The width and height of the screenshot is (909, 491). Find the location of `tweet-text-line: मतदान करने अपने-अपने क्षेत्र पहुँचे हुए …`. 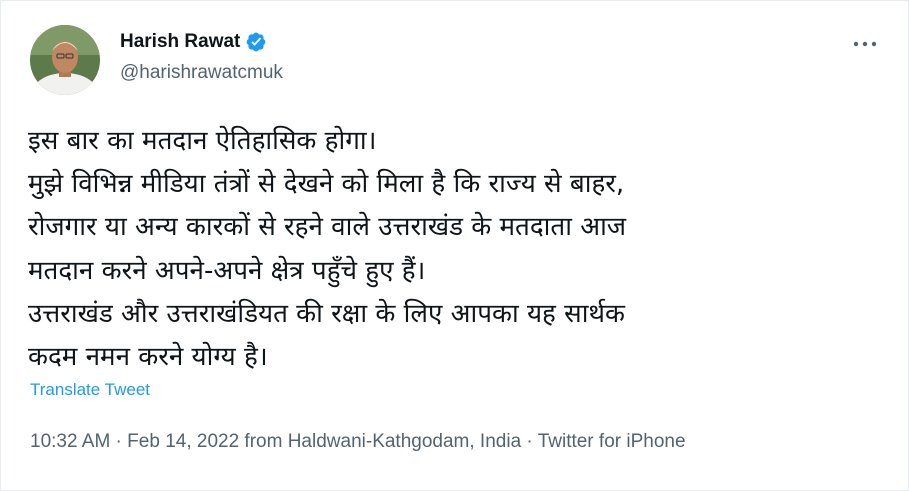

tweet-text-line: मतदान करने अपने-अपने क्षेत्र पहुँचे हुए … is located at coordinates (227, 270).